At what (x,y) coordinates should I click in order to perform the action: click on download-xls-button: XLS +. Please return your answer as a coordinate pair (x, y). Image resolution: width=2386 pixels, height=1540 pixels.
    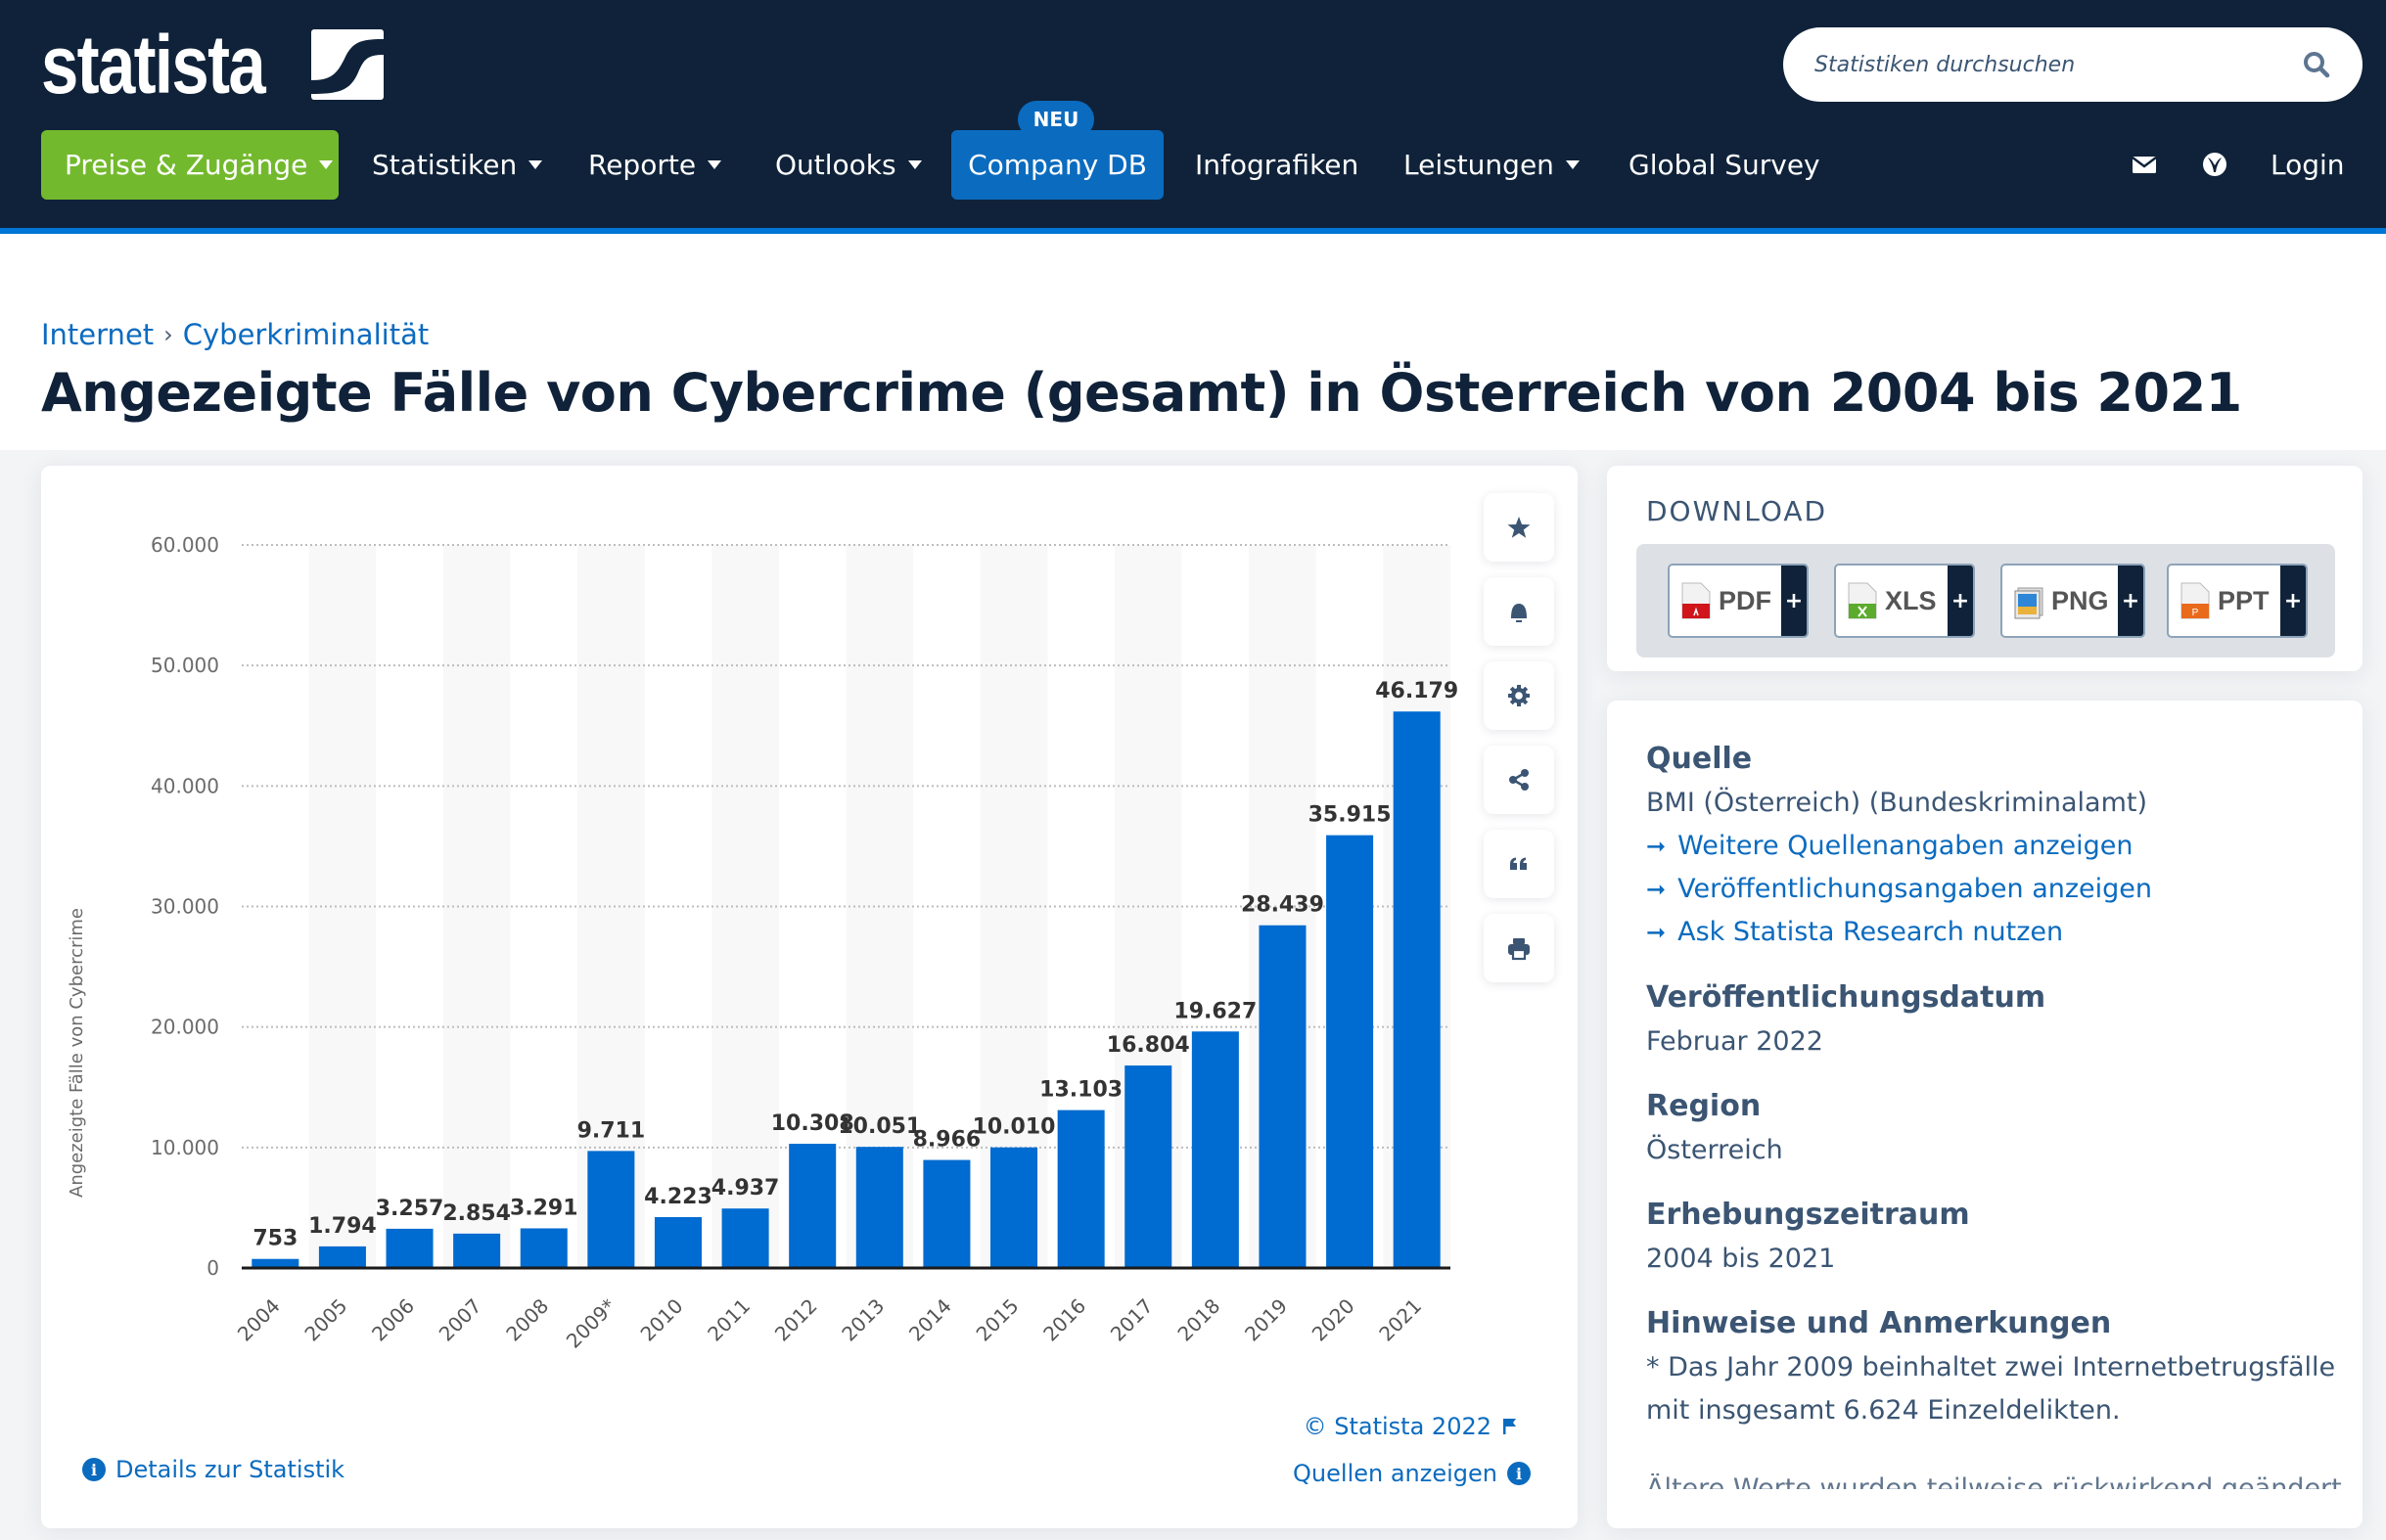
    Looking at the image, I should click on (1904, 601).